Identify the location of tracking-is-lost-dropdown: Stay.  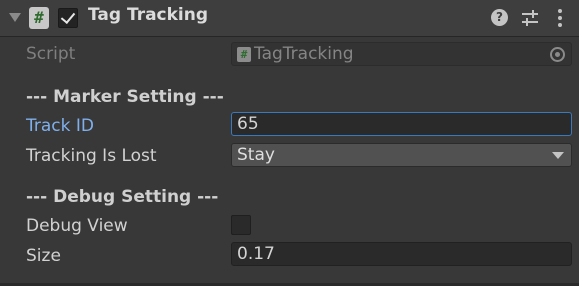
(401, 155).